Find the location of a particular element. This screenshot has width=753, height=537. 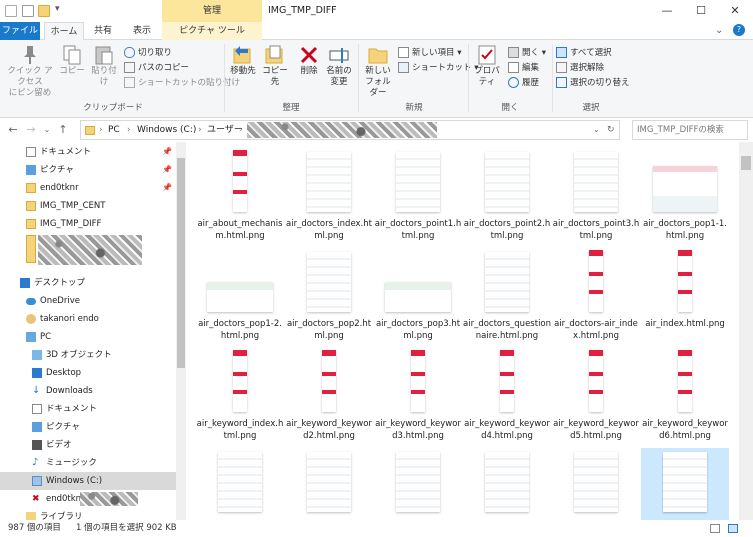

pin-icon: 📌 is located at coordinates (167, 169).